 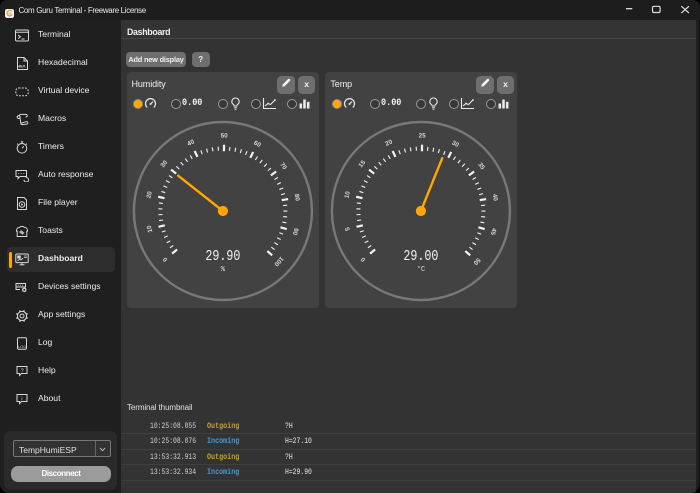 I want to click on svg-text: 25, so click(x=423, y=135).